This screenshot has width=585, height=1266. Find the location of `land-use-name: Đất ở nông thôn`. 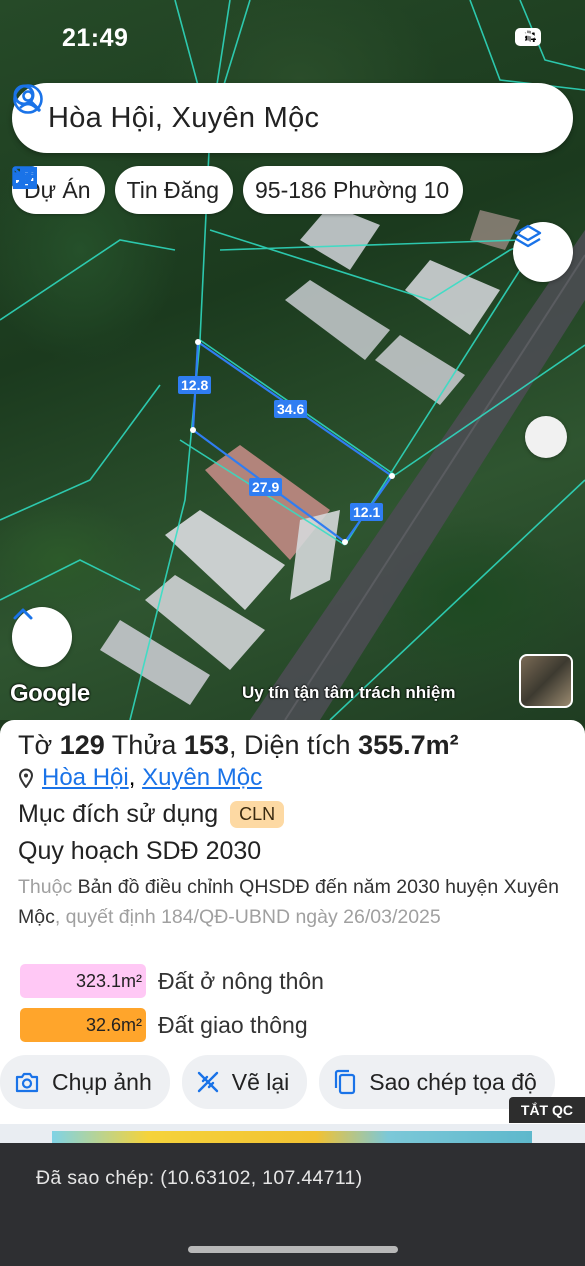

land-use-name: Đất ở nông thôn is located at coordinates (241, 980).